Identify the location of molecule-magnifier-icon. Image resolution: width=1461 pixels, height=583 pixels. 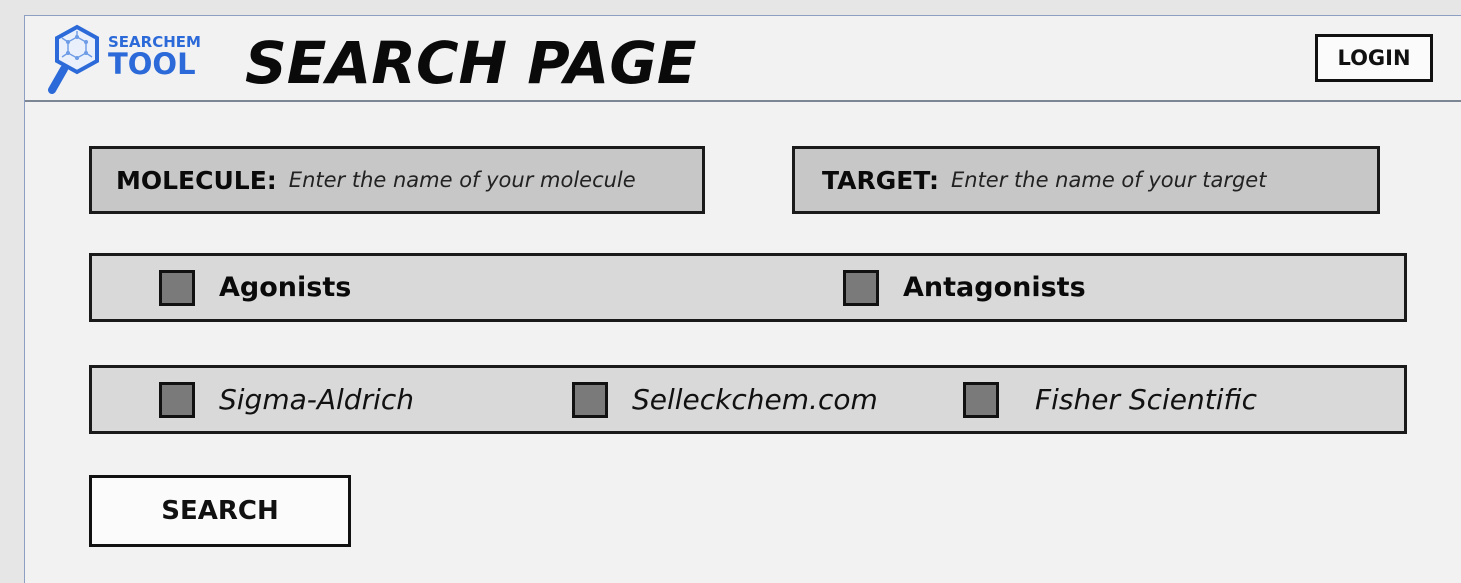
(73, 59).